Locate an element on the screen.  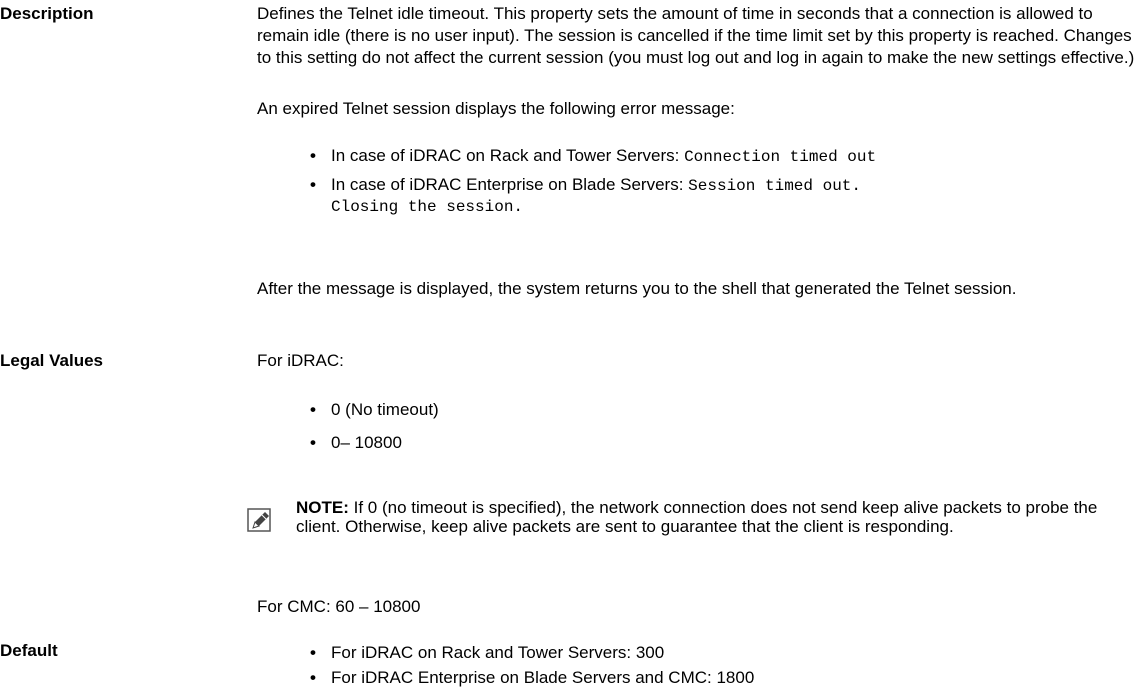
cmc-values: For CMC: 60 – 10800 is located at coordinates (339, 606).